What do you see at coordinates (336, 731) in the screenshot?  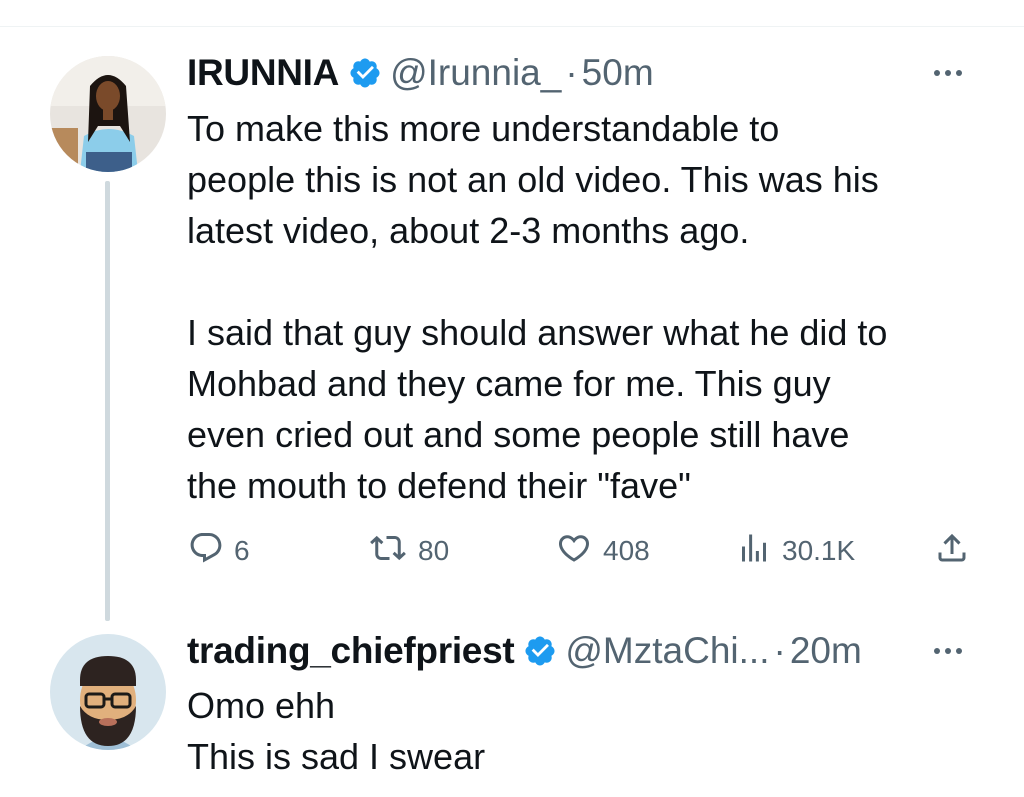 I see `tweet-text: Omo ehh This is sad I swear` at bounding box center [336, 731].